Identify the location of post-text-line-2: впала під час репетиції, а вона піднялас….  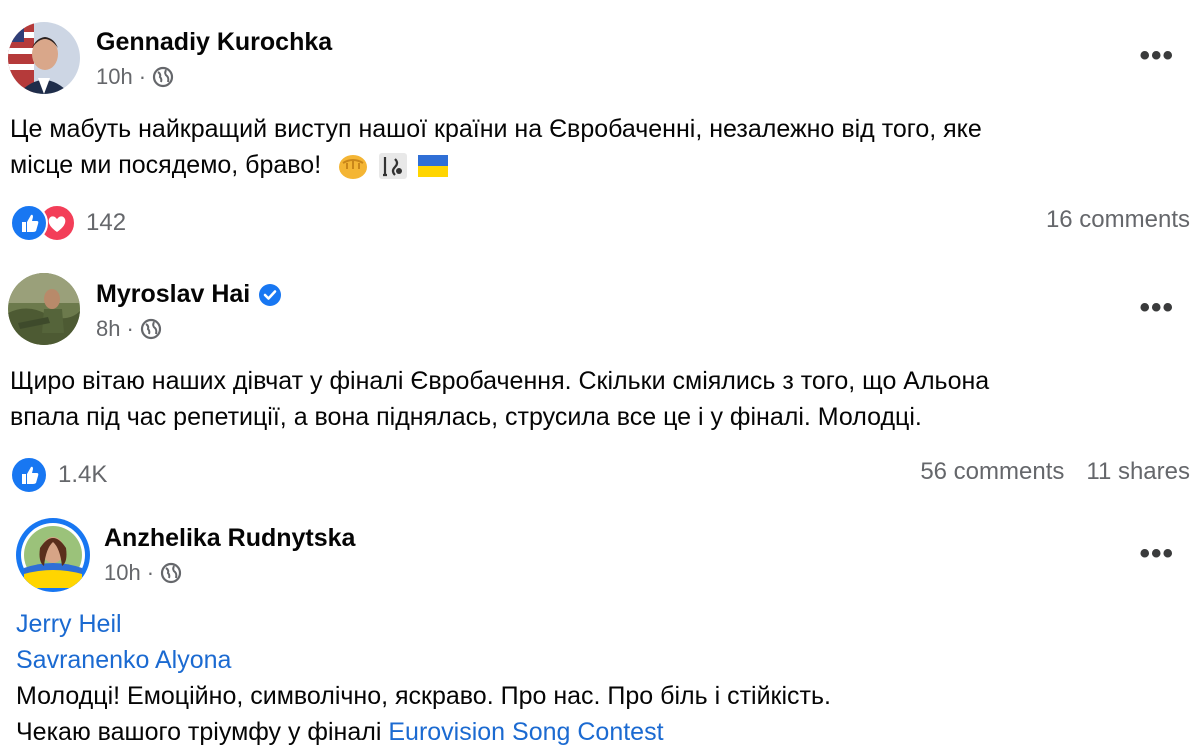
(466, 417).